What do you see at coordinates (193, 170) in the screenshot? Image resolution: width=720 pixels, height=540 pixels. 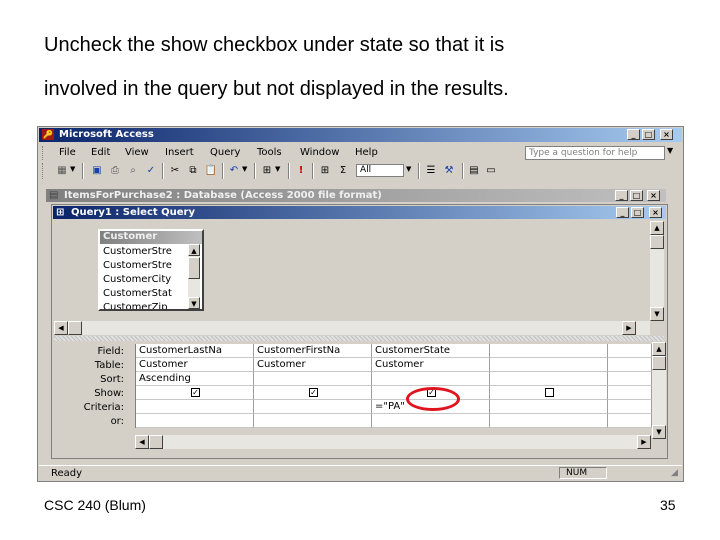 I see `copy-icon: ⧉` at bounding box center [193, 170].